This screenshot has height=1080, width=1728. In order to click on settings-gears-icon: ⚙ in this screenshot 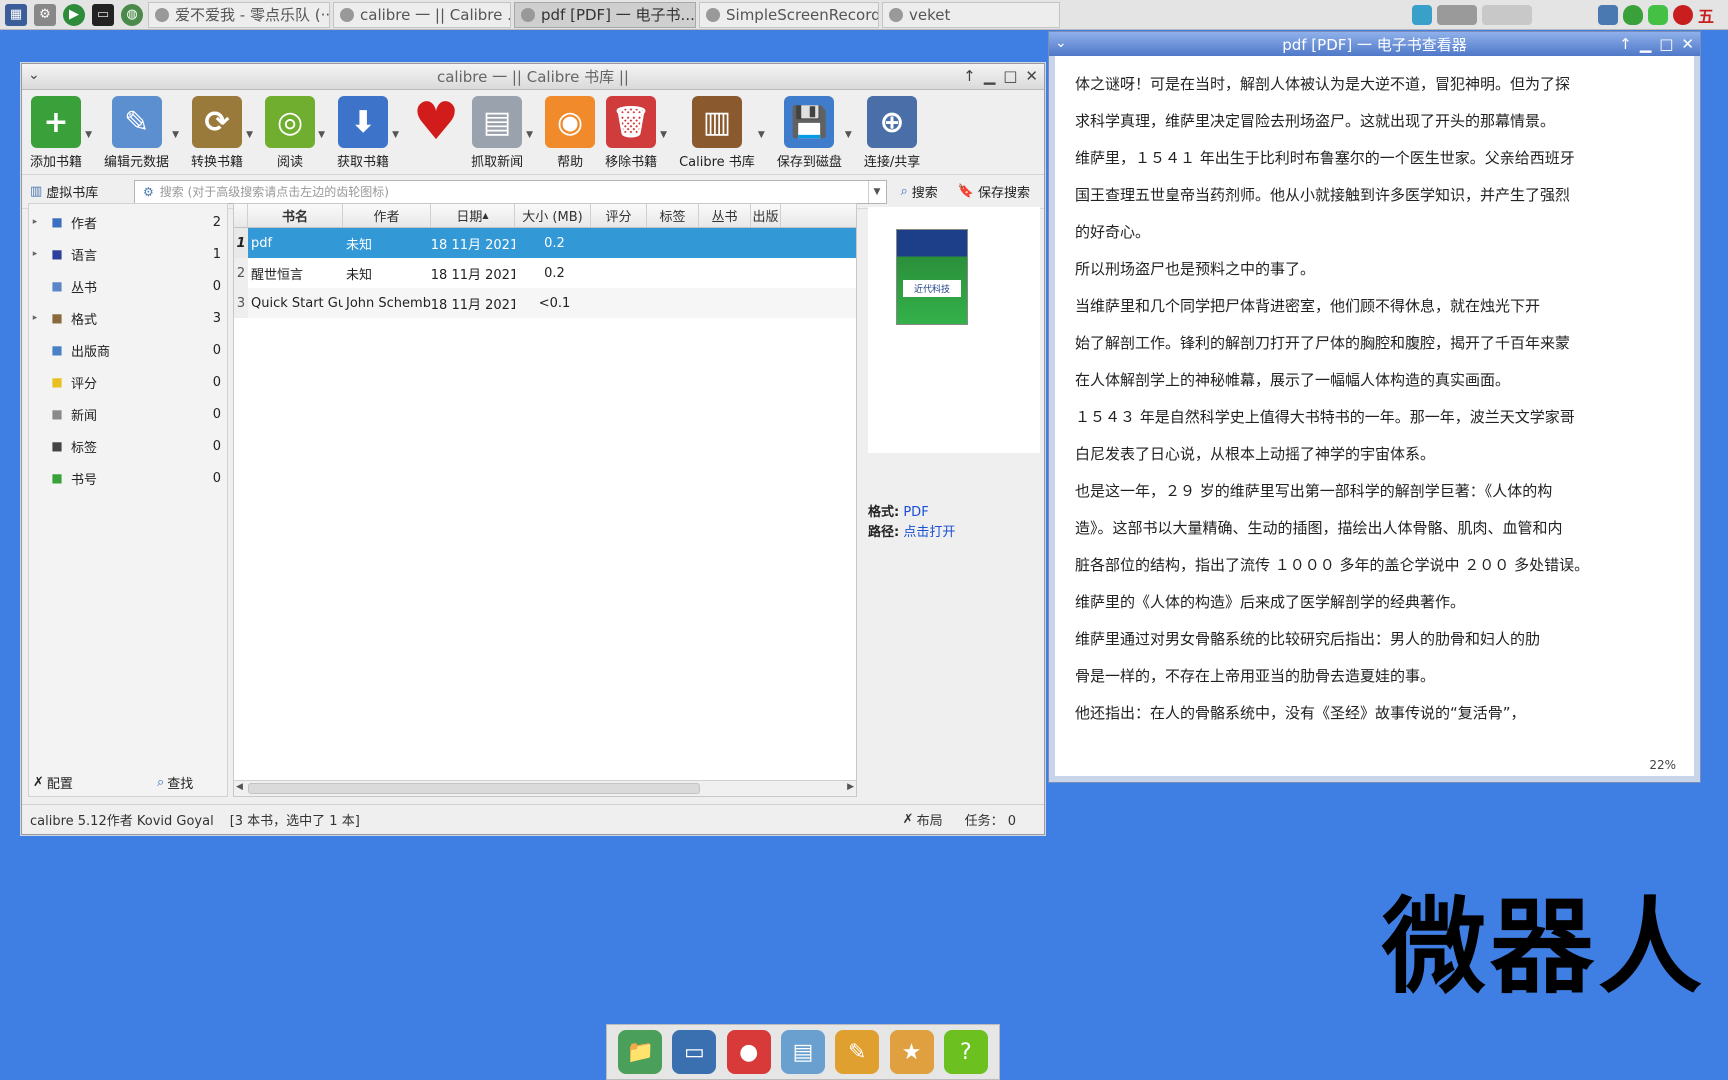, I will do `click(45, 14)`.